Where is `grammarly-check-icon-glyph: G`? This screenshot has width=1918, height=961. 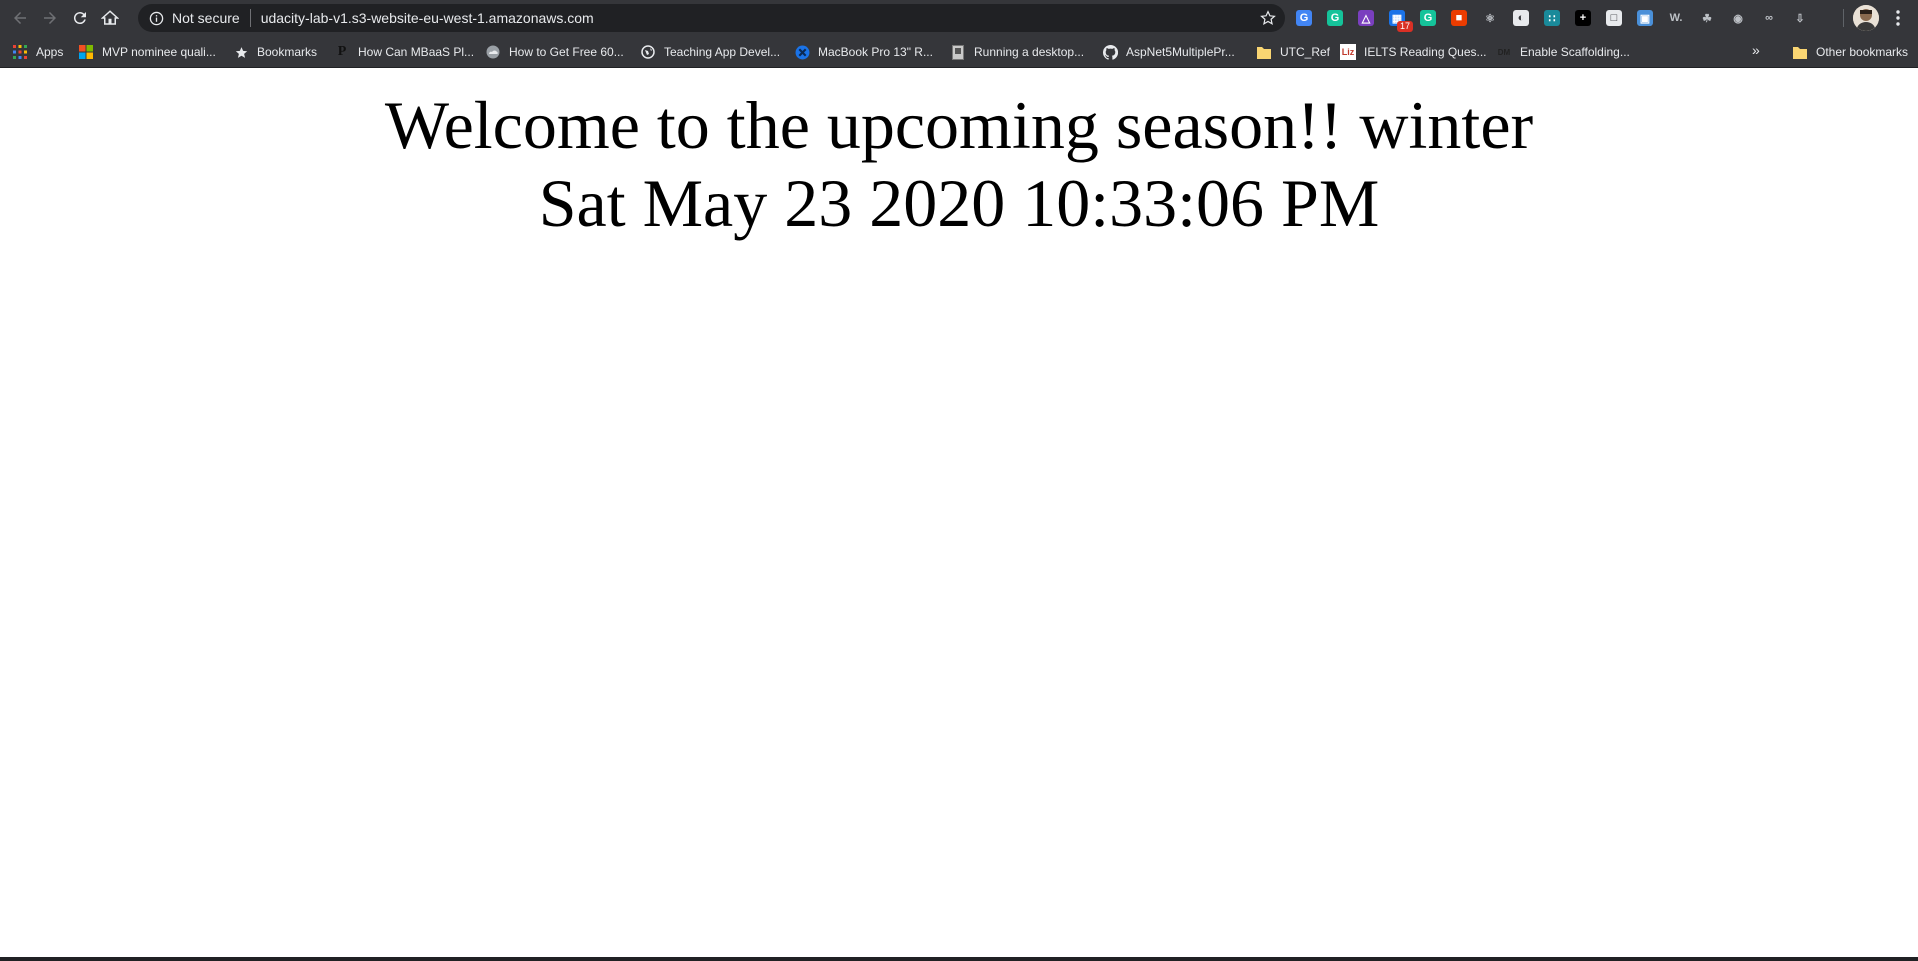 grammarly-check-icon-glyph: G is located at coordinates (1428, 18).